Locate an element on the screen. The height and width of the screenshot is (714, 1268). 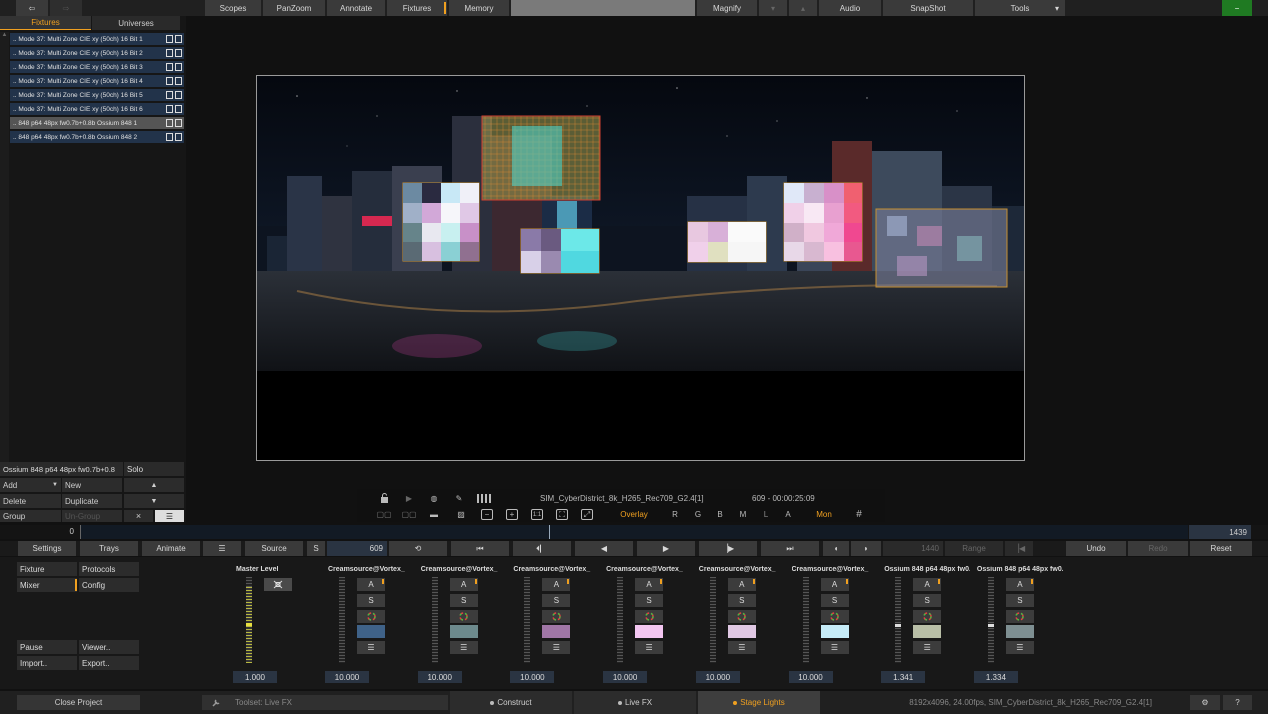
timeline-playhead is located at coordinates (549, 532).